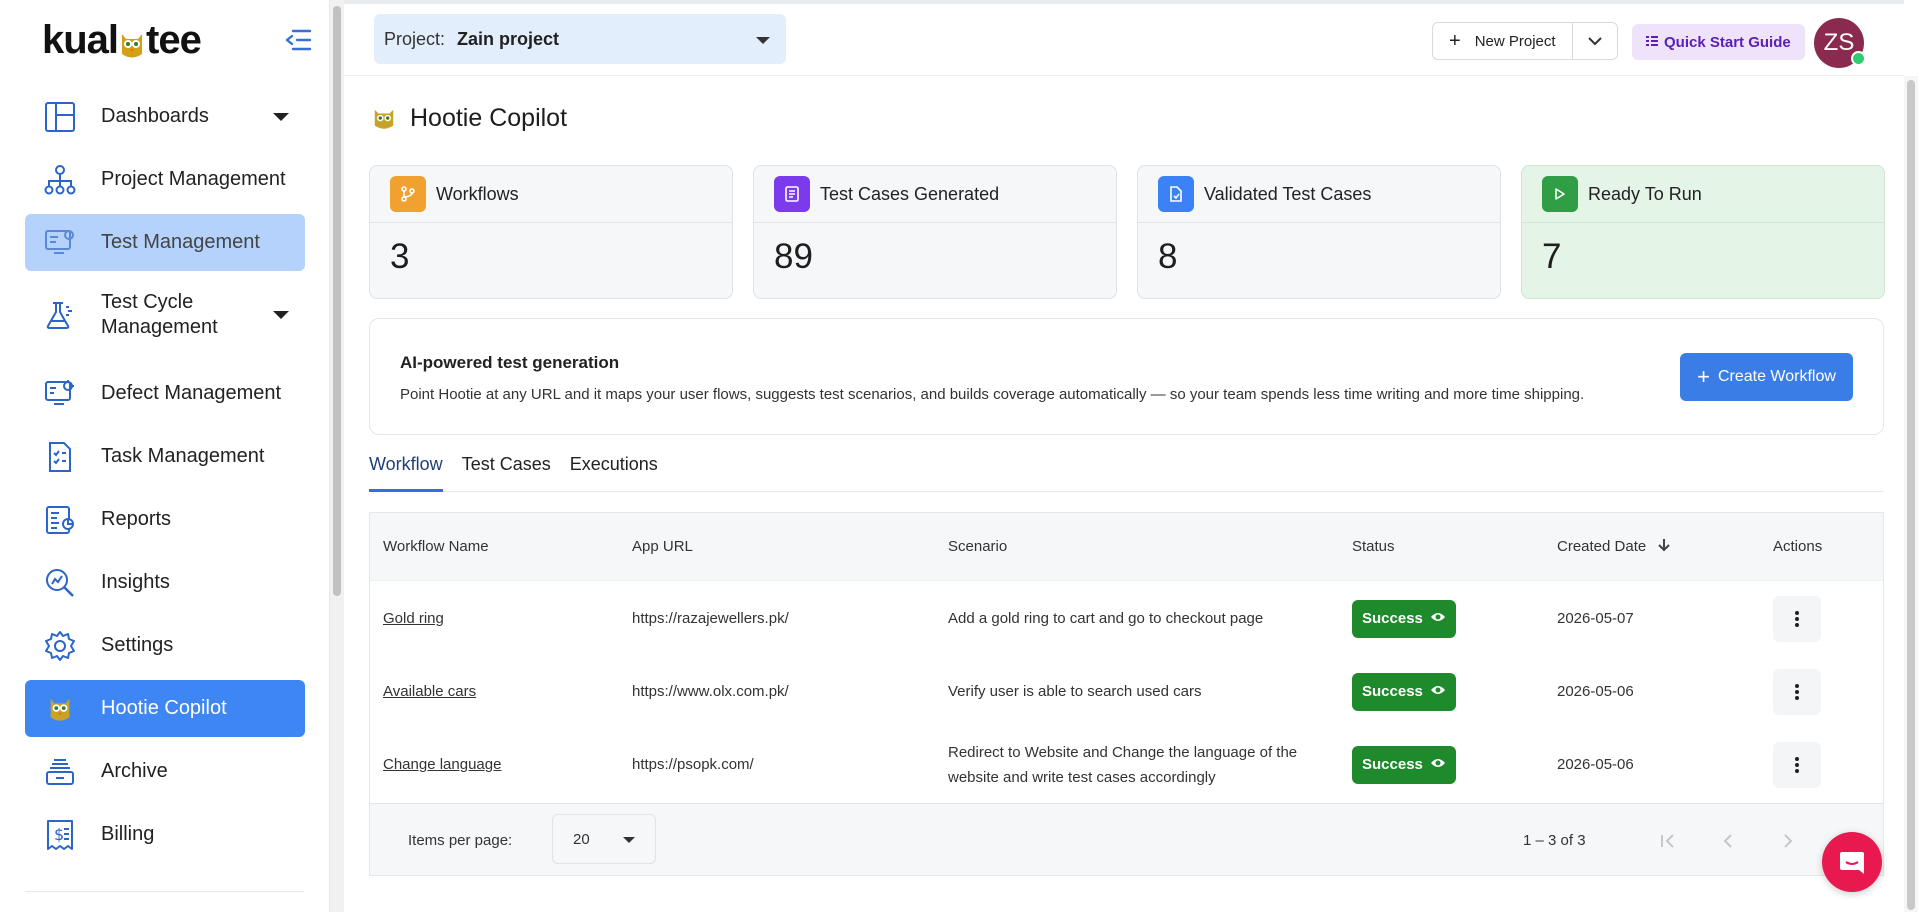 Image resolution: width=1918 pixels, height=912 pixels. What do you see at coordinates (165, 834) in the screenshot?
I see `sidebar-item-billing: $ Billing` at bounding box center [165, 834].